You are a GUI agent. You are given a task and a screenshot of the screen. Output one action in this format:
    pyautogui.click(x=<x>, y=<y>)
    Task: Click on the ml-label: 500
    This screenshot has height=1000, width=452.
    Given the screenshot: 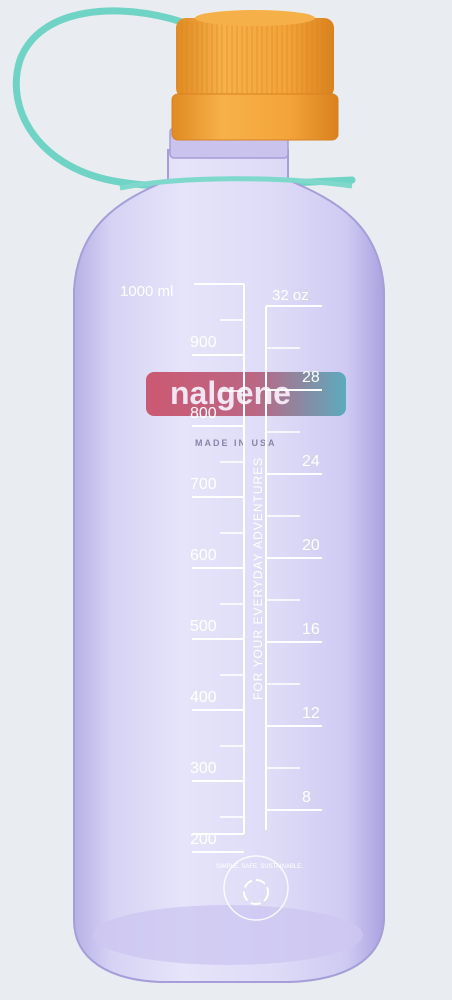 What is the action you would take?
    pyautogui.click(x=203, y=626)
    